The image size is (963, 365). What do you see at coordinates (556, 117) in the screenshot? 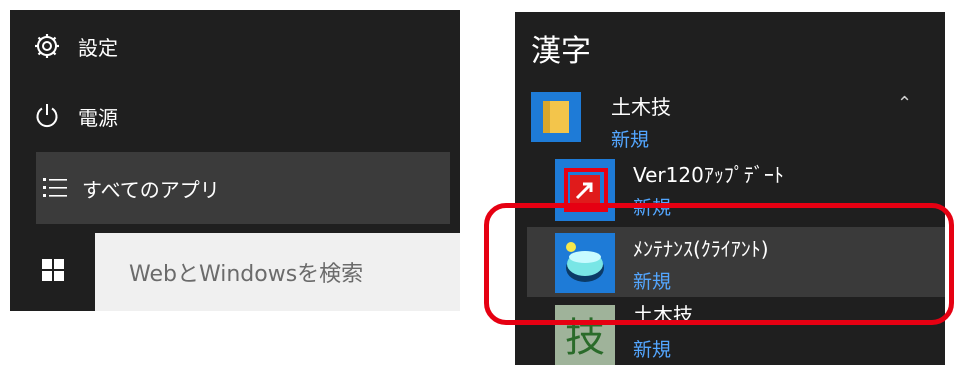
I see `folder-icon` at bounding box center [556, 117].